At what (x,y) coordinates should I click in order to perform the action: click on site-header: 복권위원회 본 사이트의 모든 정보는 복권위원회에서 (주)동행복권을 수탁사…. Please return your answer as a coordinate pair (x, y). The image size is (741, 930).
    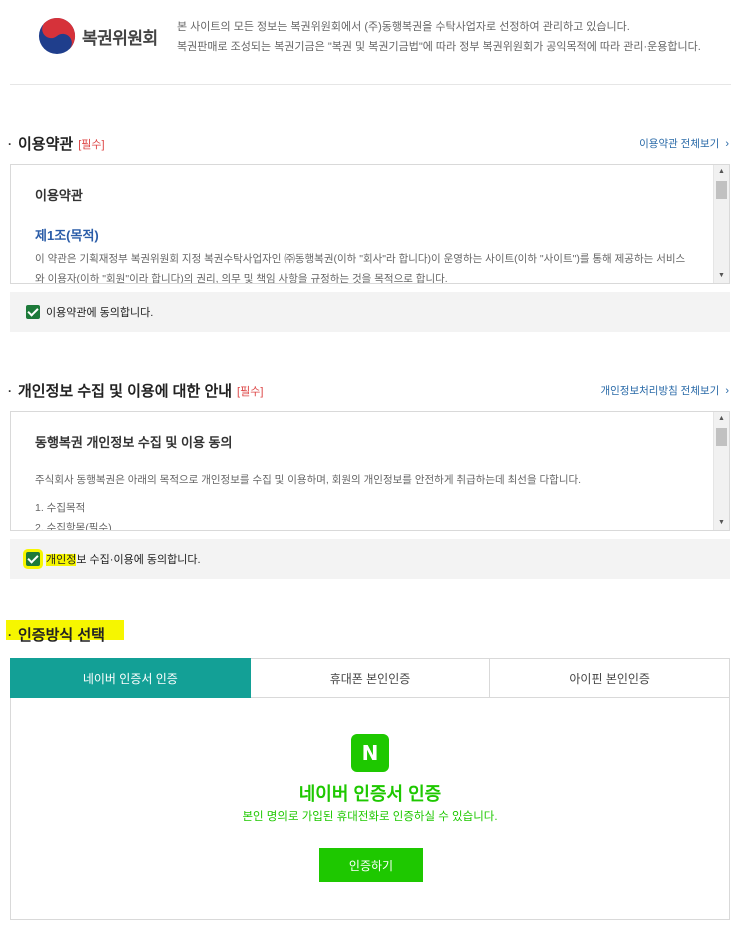
    Looking at the image, I should click on (370, 42).